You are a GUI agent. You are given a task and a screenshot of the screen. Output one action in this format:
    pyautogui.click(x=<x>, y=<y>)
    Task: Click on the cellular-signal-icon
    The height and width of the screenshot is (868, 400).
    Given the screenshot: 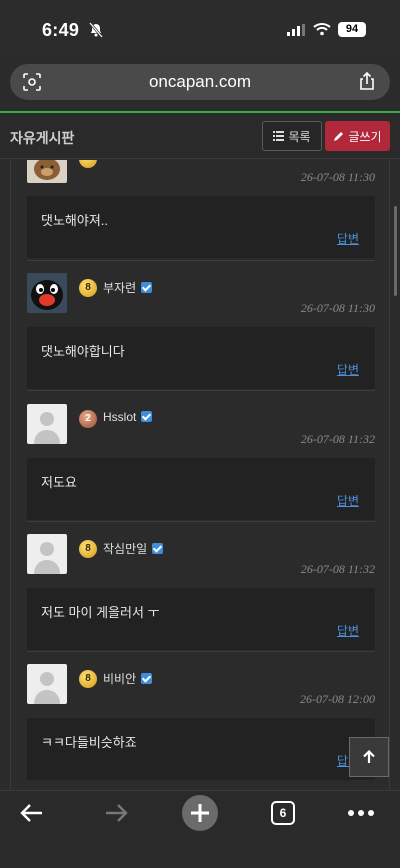 What is the action you would take?
    pyautogui.click(x=296, y=30)
    